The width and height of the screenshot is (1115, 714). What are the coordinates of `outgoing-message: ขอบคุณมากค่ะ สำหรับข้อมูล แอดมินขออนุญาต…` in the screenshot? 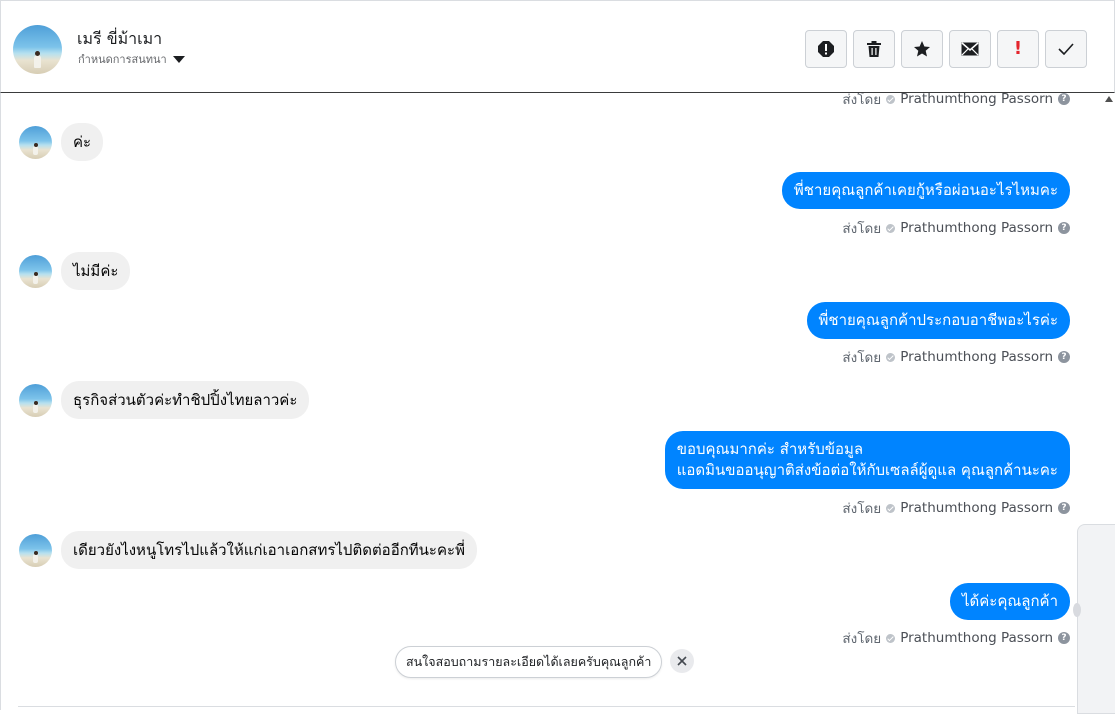 It's located at (867, 460).